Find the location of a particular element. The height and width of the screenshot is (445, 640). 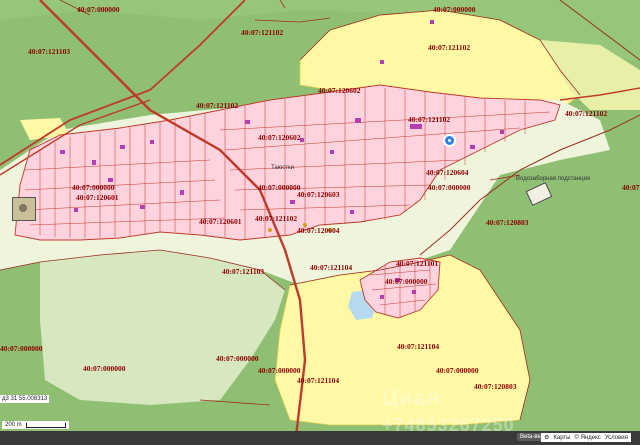

coordinate-readout: д3 31 55.008313 is located at coordinates (25, 399).